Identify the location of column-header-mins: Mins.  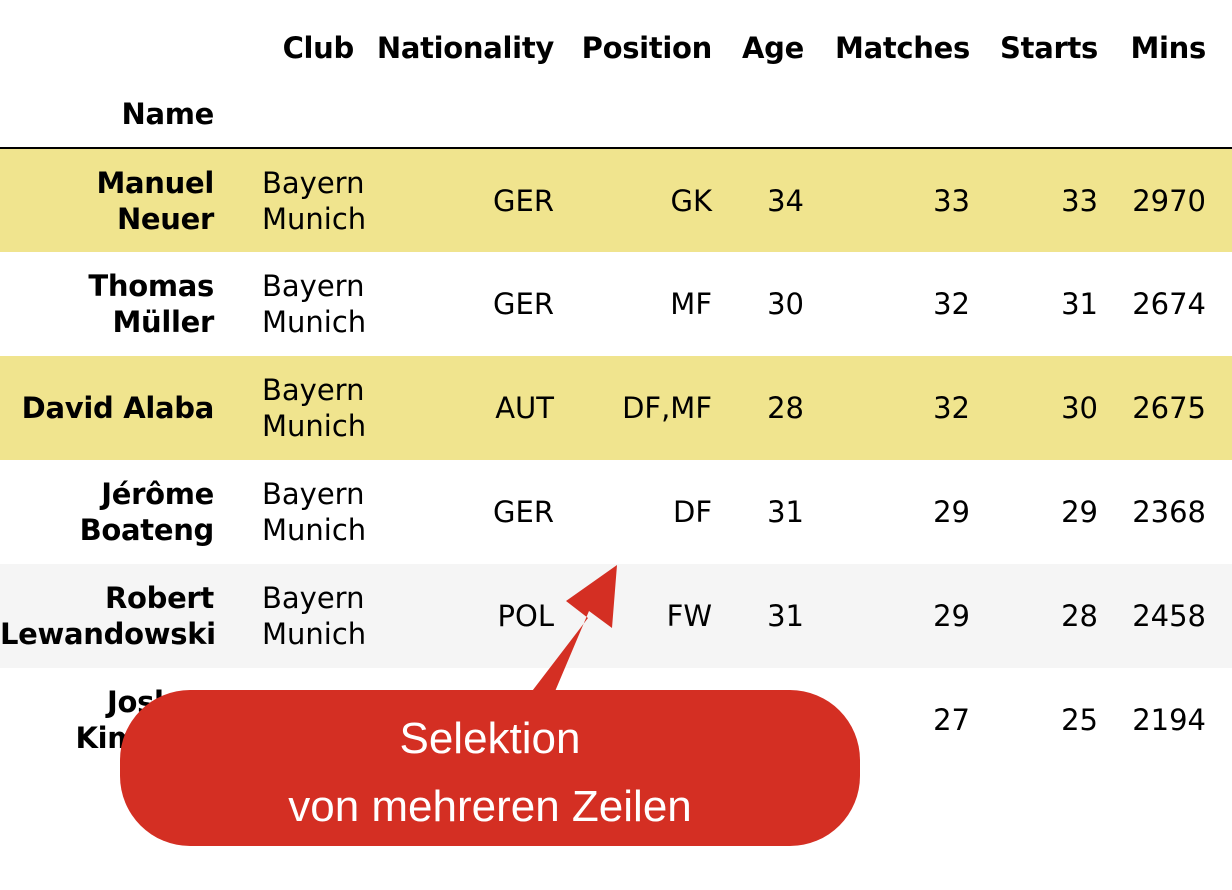
(1165, 34).